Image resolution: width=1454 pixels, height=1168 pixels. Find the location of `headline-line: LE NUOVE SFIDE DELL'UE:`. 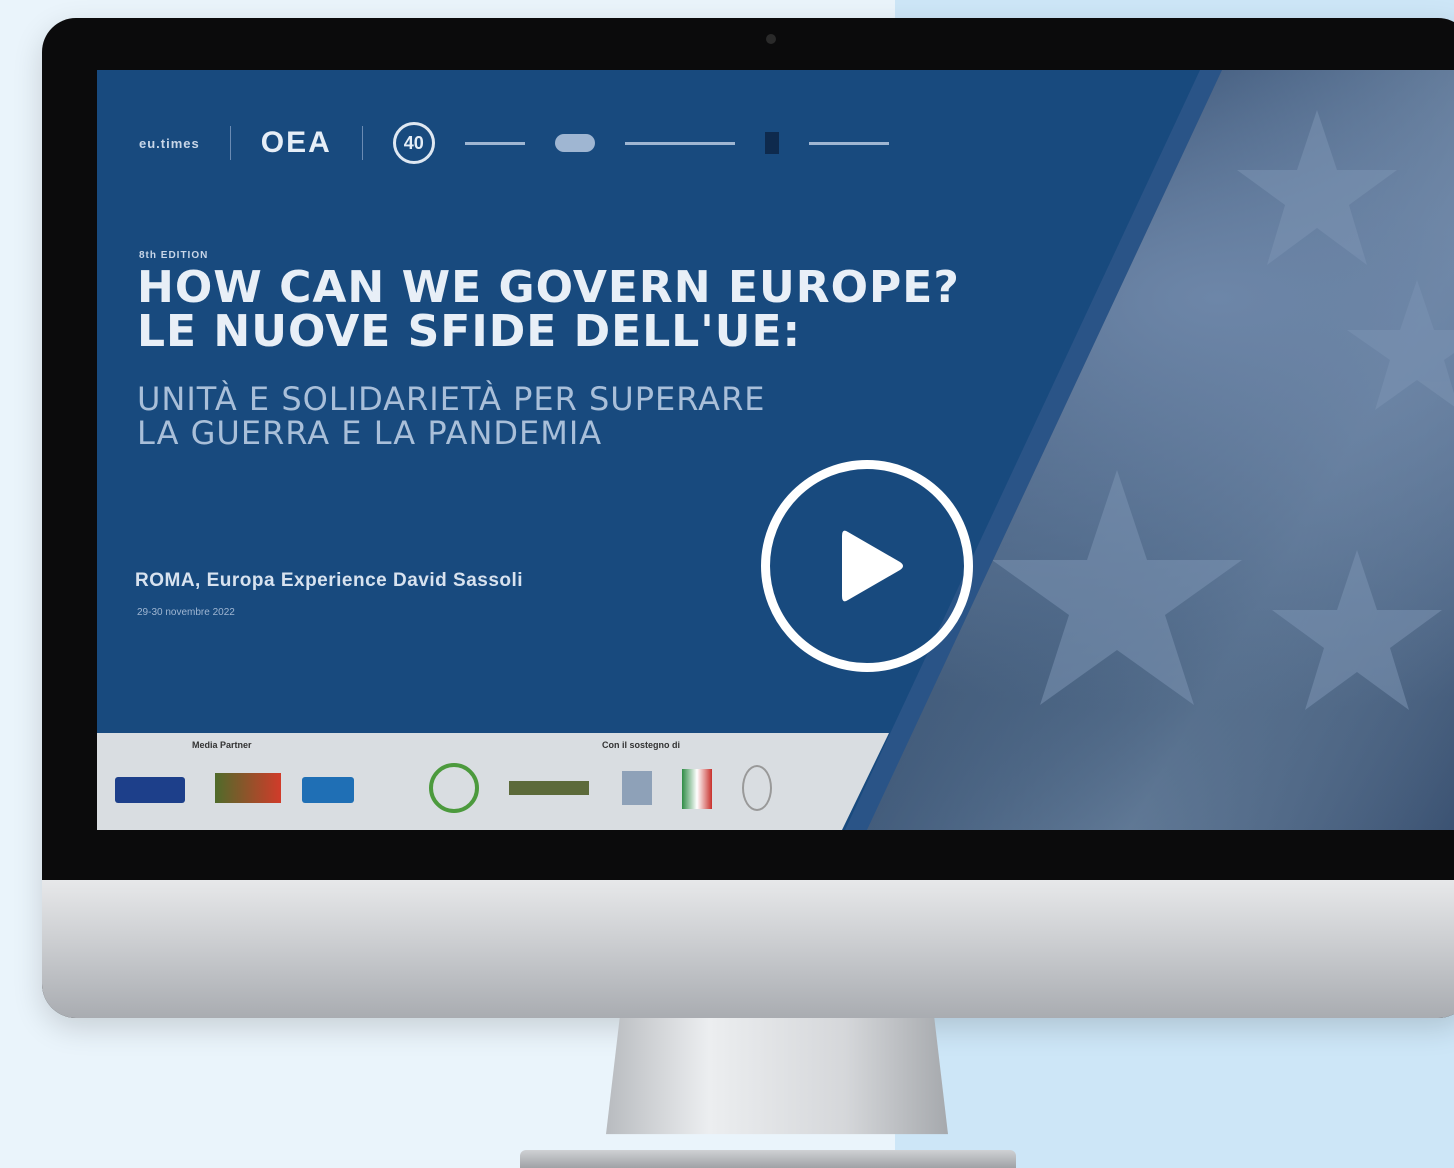

headline-line: LE NUOVE SFIDE DELL'UE: is located at coordinates (469, 331).